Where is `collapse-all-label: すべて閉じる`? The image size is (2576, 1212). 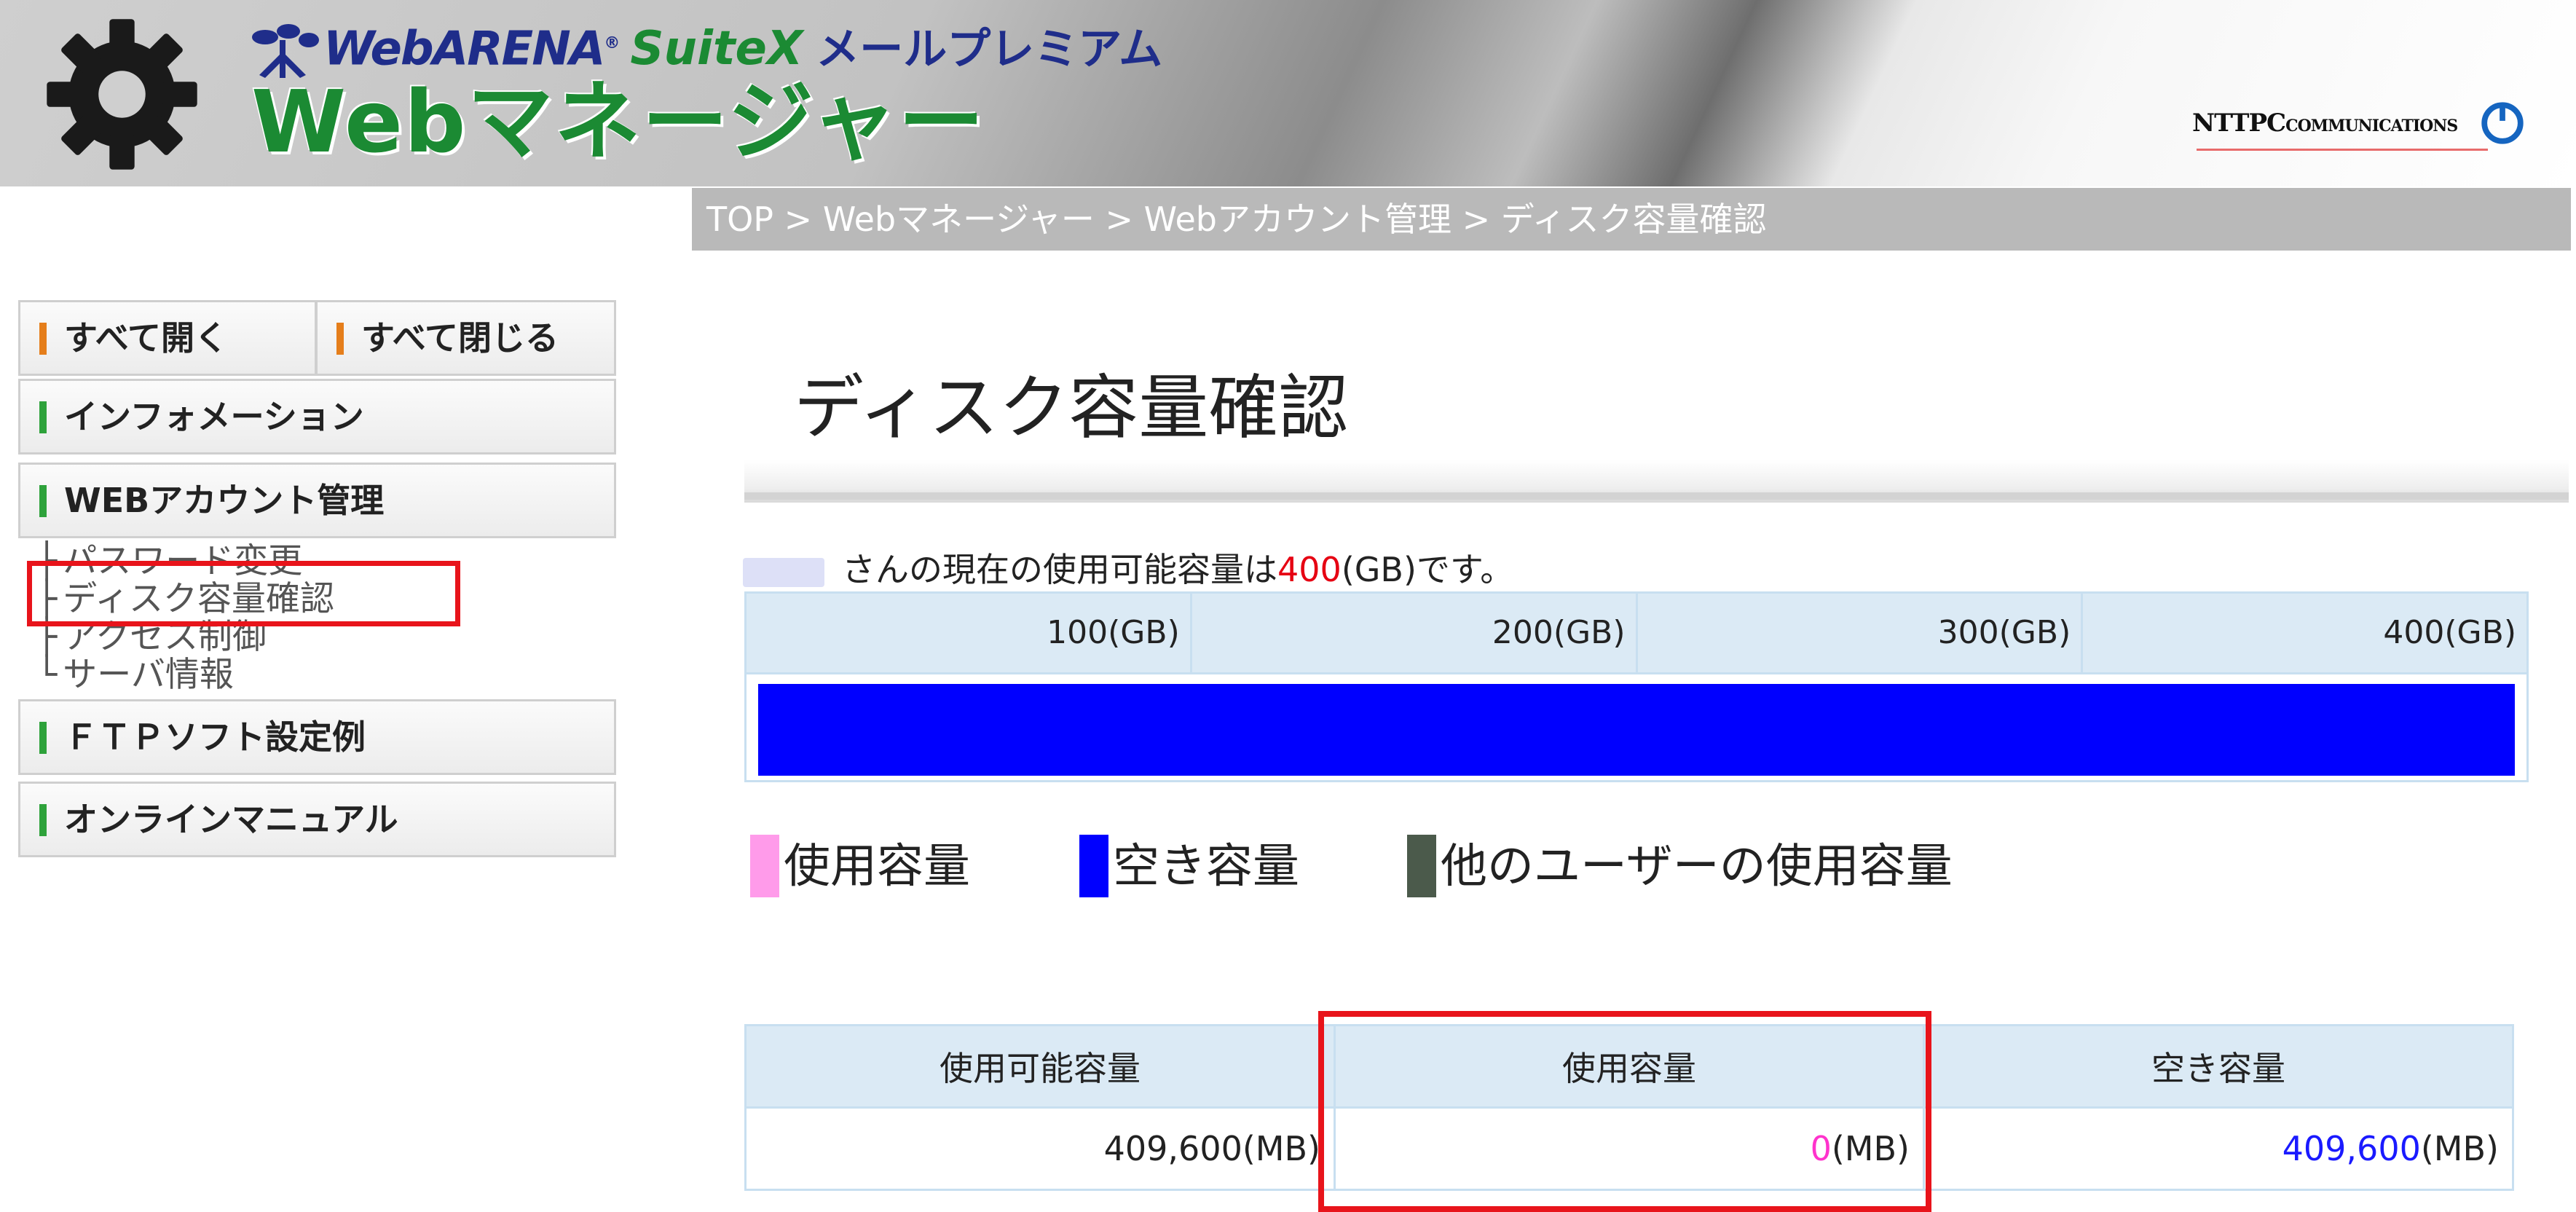 collapse-all-label: すべて閉じる is located at coordinates (460, 338).